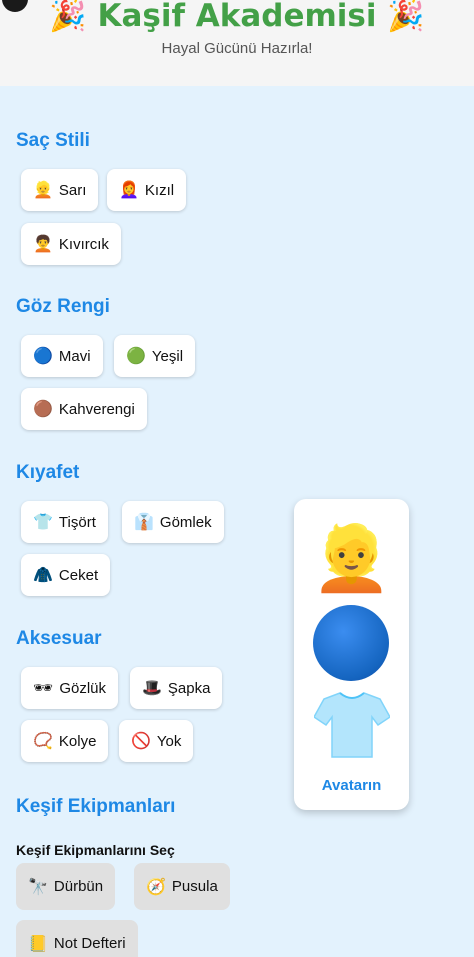 The image size is (474, 957). I want to click on compass-icon: 🧭, so click(156, 887).